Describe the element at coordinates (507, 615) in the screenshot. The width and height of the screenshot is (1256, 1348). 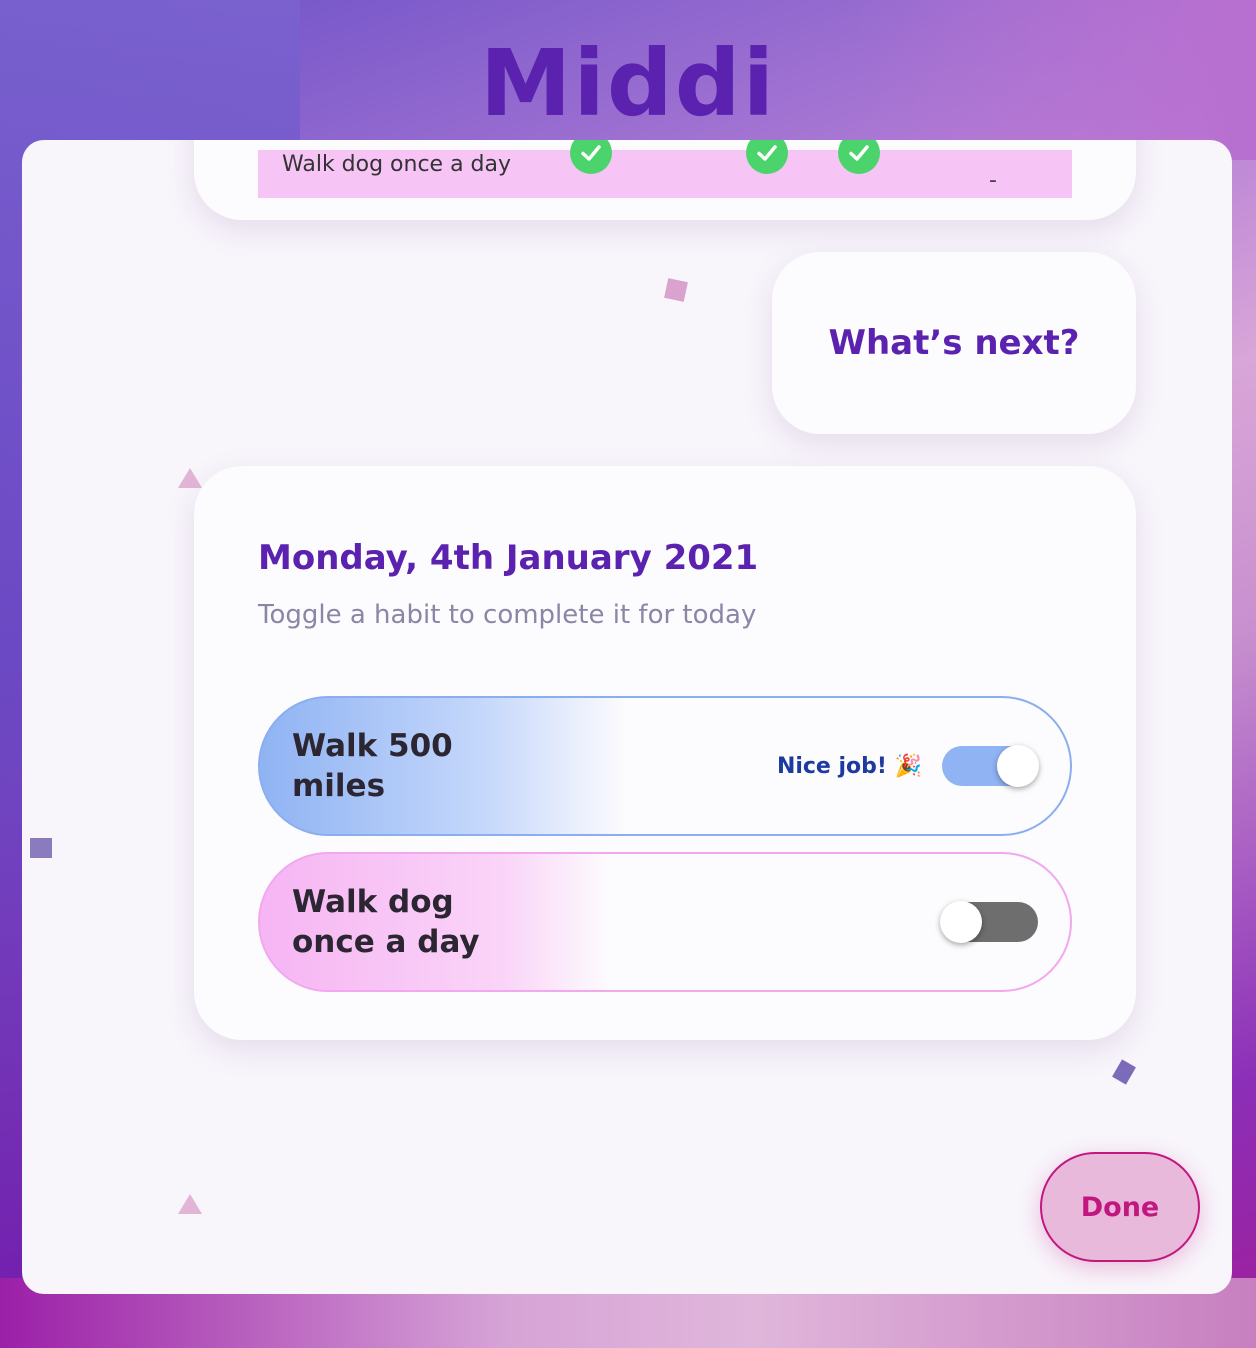
I see `instructions-text: Toggle a habit to complete it for today` at that location.